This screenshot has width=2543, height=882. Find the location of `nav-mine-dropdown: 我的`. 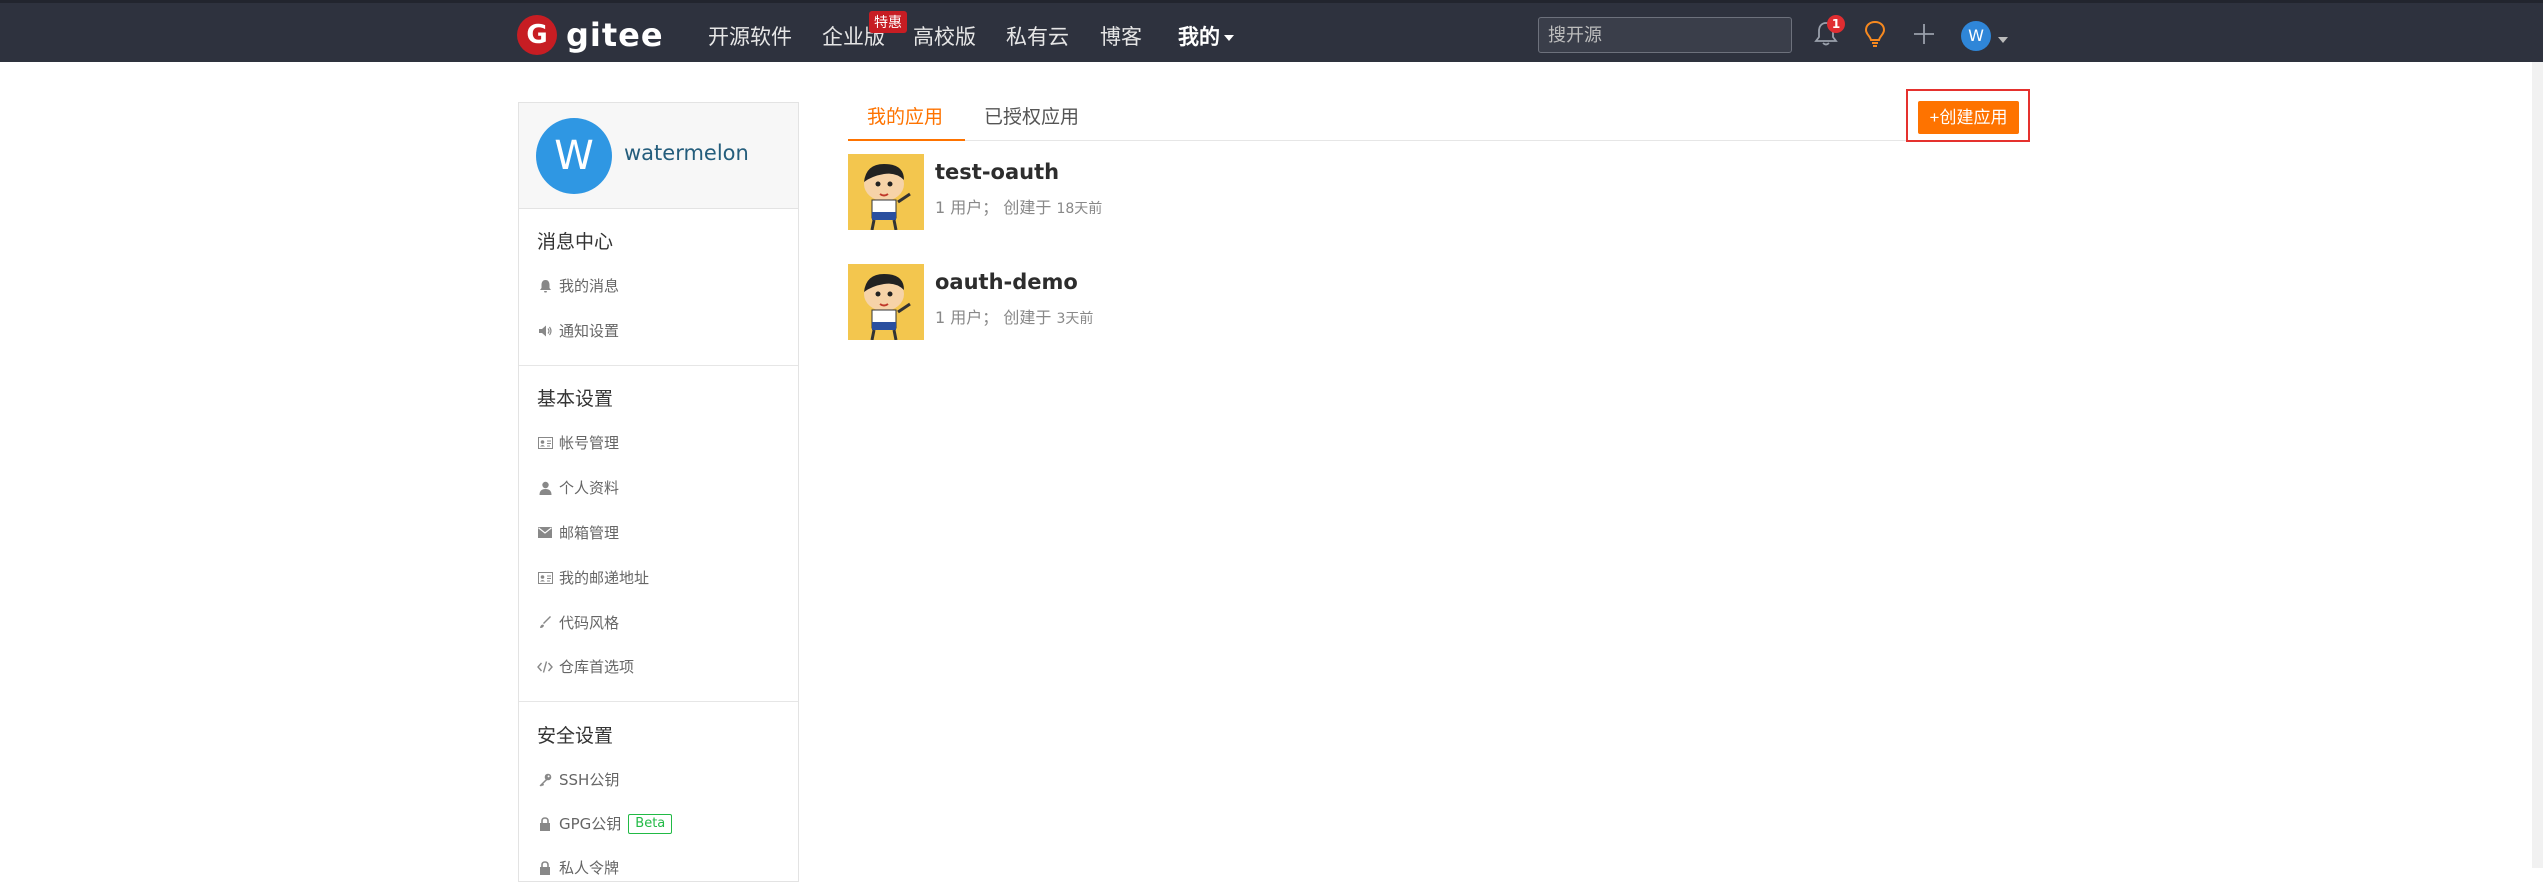

nav-mine-dropdown: 我的 is located at coordinates (1206, 36).